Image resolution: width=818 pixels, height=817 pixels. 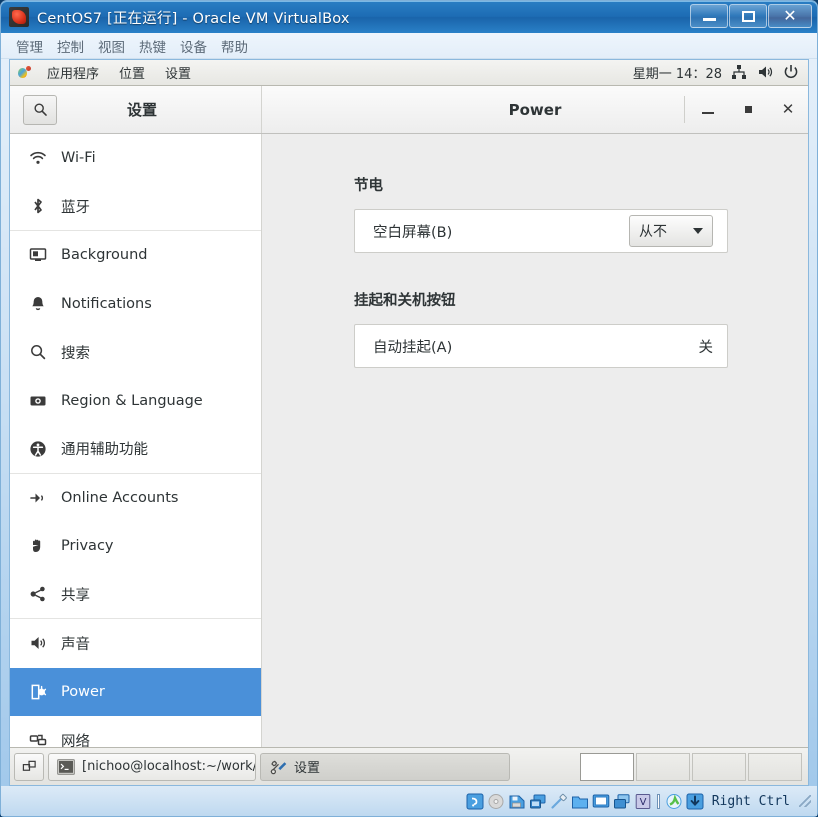 I want to click on display-icon, so click(x=601, y=801).